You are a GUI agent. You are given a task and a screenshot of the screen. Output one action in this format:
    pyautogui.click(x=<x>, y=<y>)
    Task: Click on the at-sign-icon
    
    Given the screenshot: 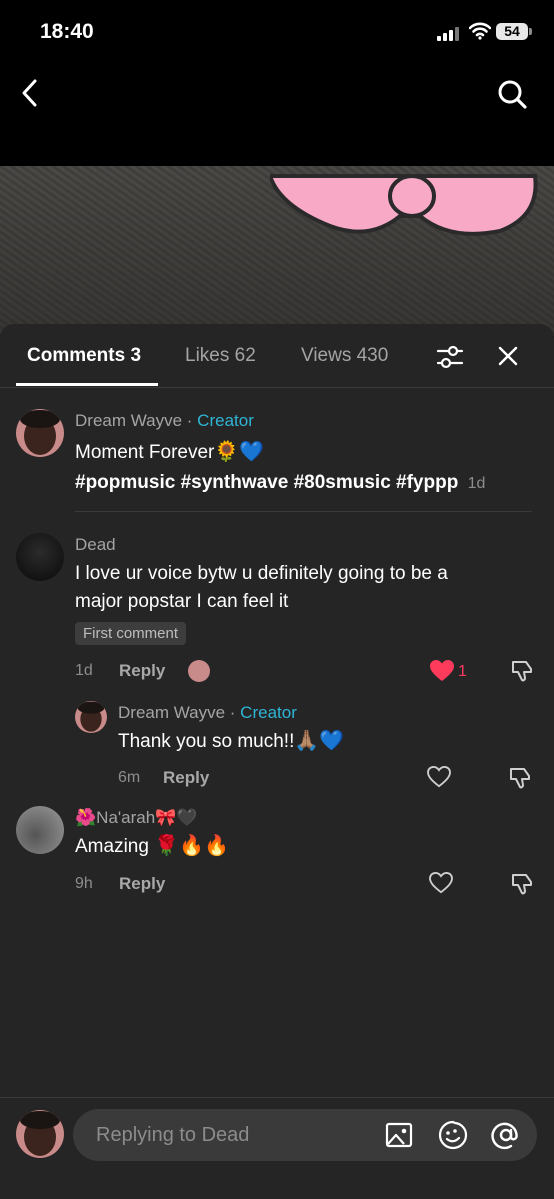 What is the action you would take?
    pyautogui.click(x=506, y=1135)
    